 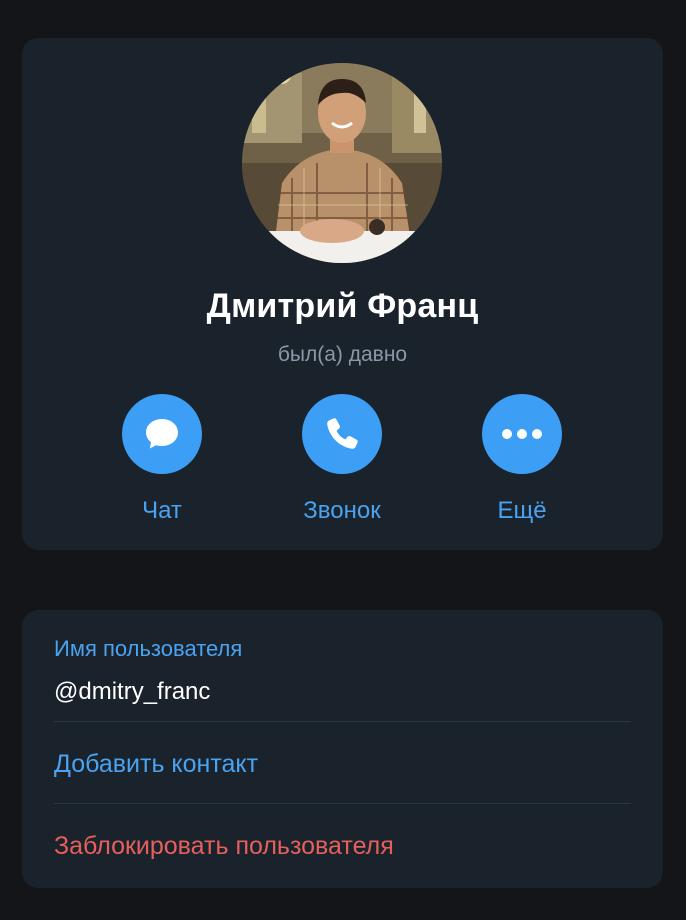 I want to click on chat-bubble-icon, so click(x=162, y=434).